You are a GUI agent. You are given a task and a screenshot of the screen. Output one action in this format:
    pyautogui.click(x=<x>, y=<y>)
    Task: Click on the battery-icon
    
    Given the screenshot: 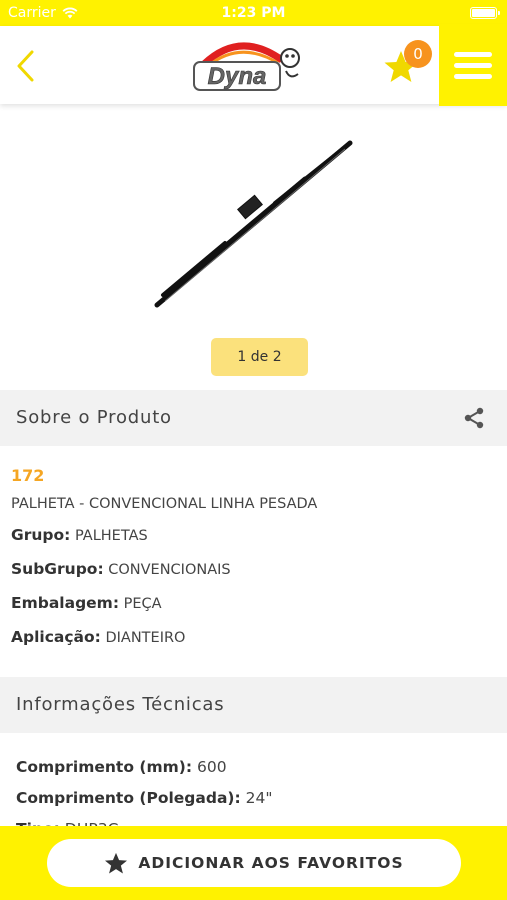 What is the action you would take?
    pyautogui.click(x=485, y=13)
    